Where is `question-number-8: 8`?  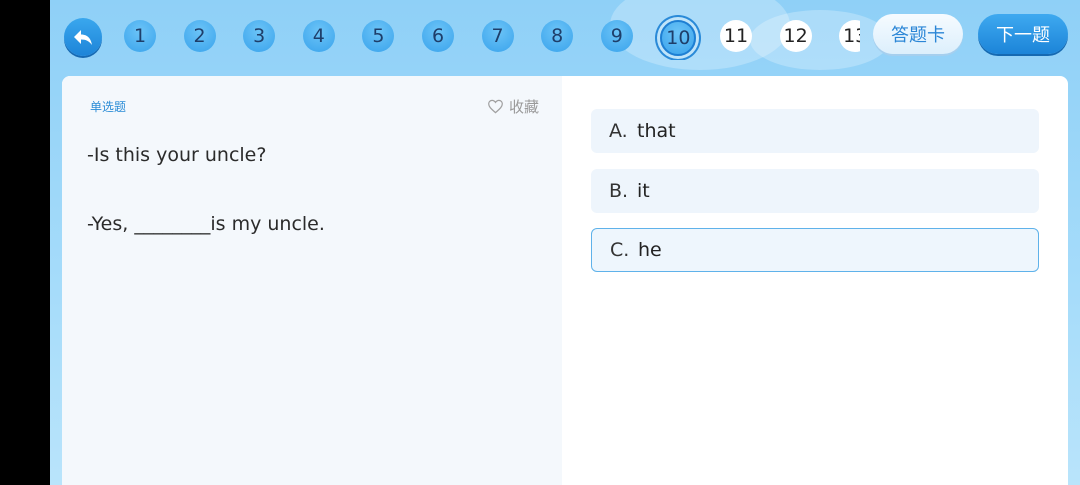
question-number-8: 8 is located at coordinates (557, 36).